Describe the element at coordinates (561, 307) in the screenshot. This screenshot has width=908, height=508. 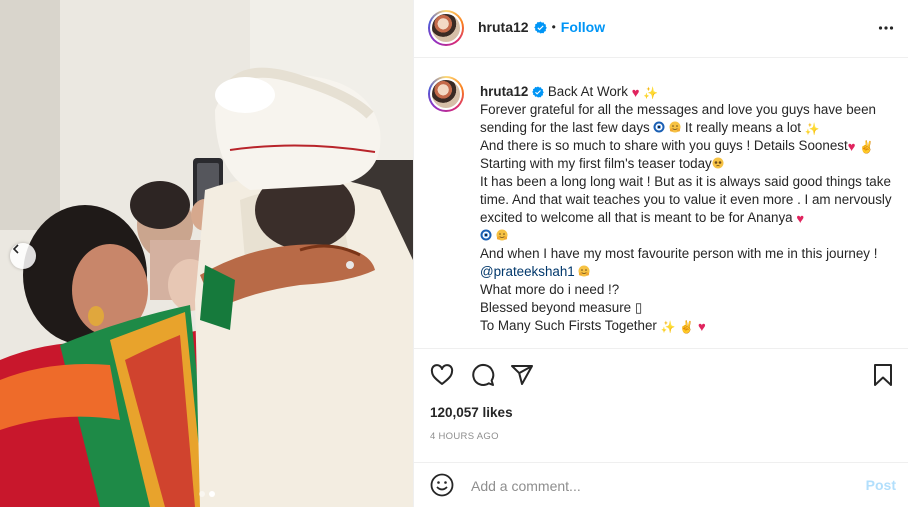
I see `caption-line: Blessed beyond measure ▯` at that location.